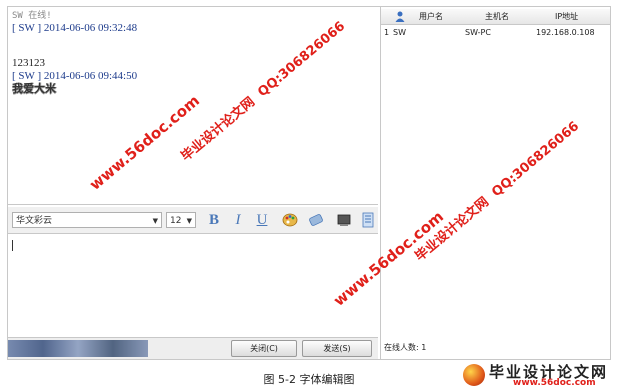  What do you see at coordinates (344, 220) in the screenshot?
I see `screenshot-icon` at bounding box center [344, 220].